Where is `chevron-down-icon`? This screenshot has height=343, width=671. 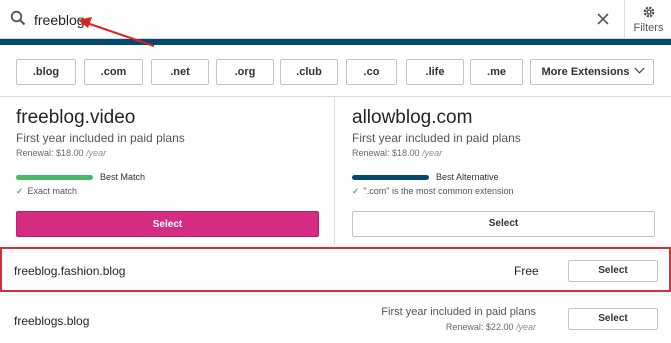
chevron-down-icon is located at coordinates (639, 68).